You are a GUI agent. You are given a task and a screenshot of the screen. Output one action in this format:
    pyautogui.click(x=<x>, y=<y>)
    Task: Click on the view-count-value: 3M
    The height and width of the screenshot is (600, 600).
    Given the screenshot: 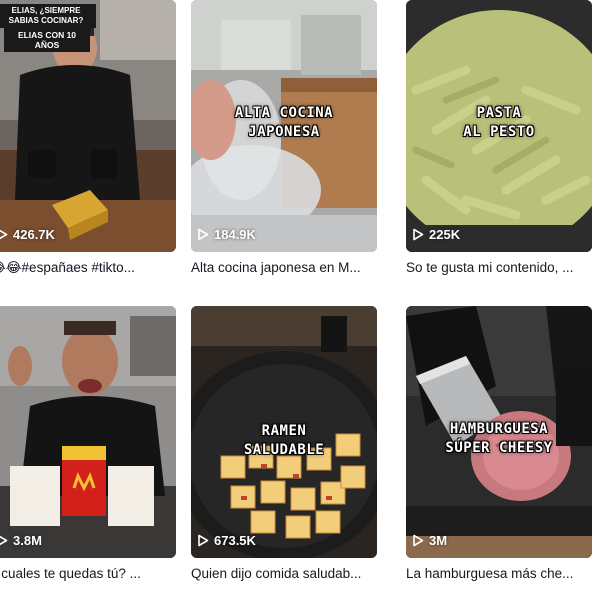 What is the action you would take?
    pyautogui.click(x=438, y=540)
    